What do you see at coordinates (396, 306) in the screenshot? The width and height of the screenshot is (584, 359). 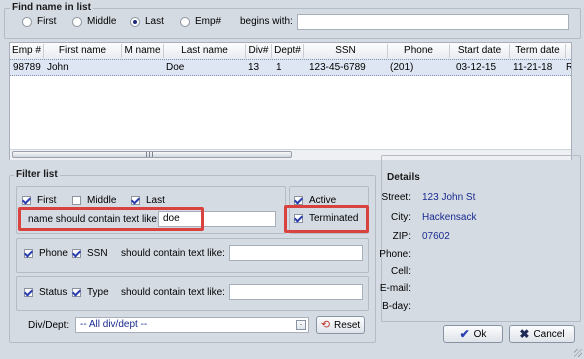 I see `bday-label: B-day:` at bounding box center [396, 306].